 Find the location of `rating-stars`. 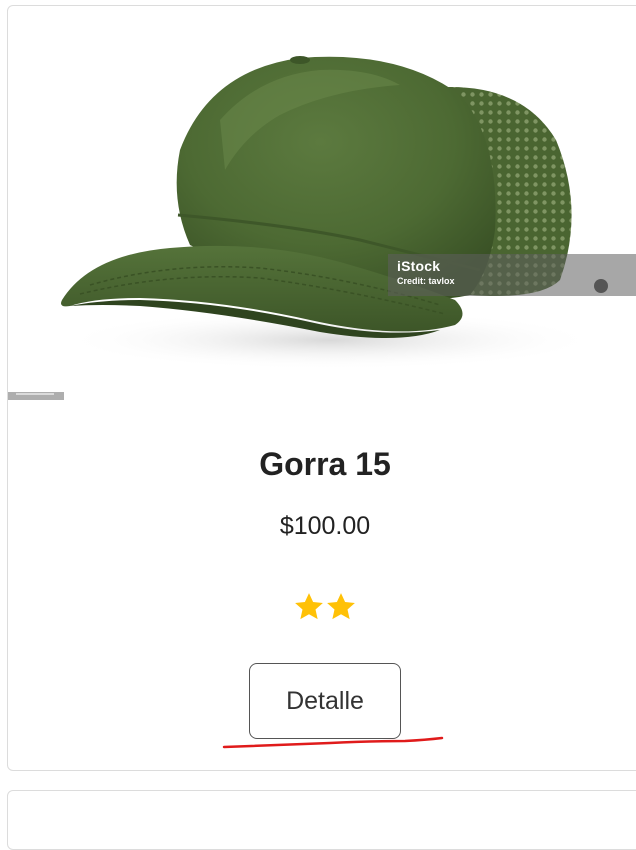

rating-stars is located at coordinates (318, 607).